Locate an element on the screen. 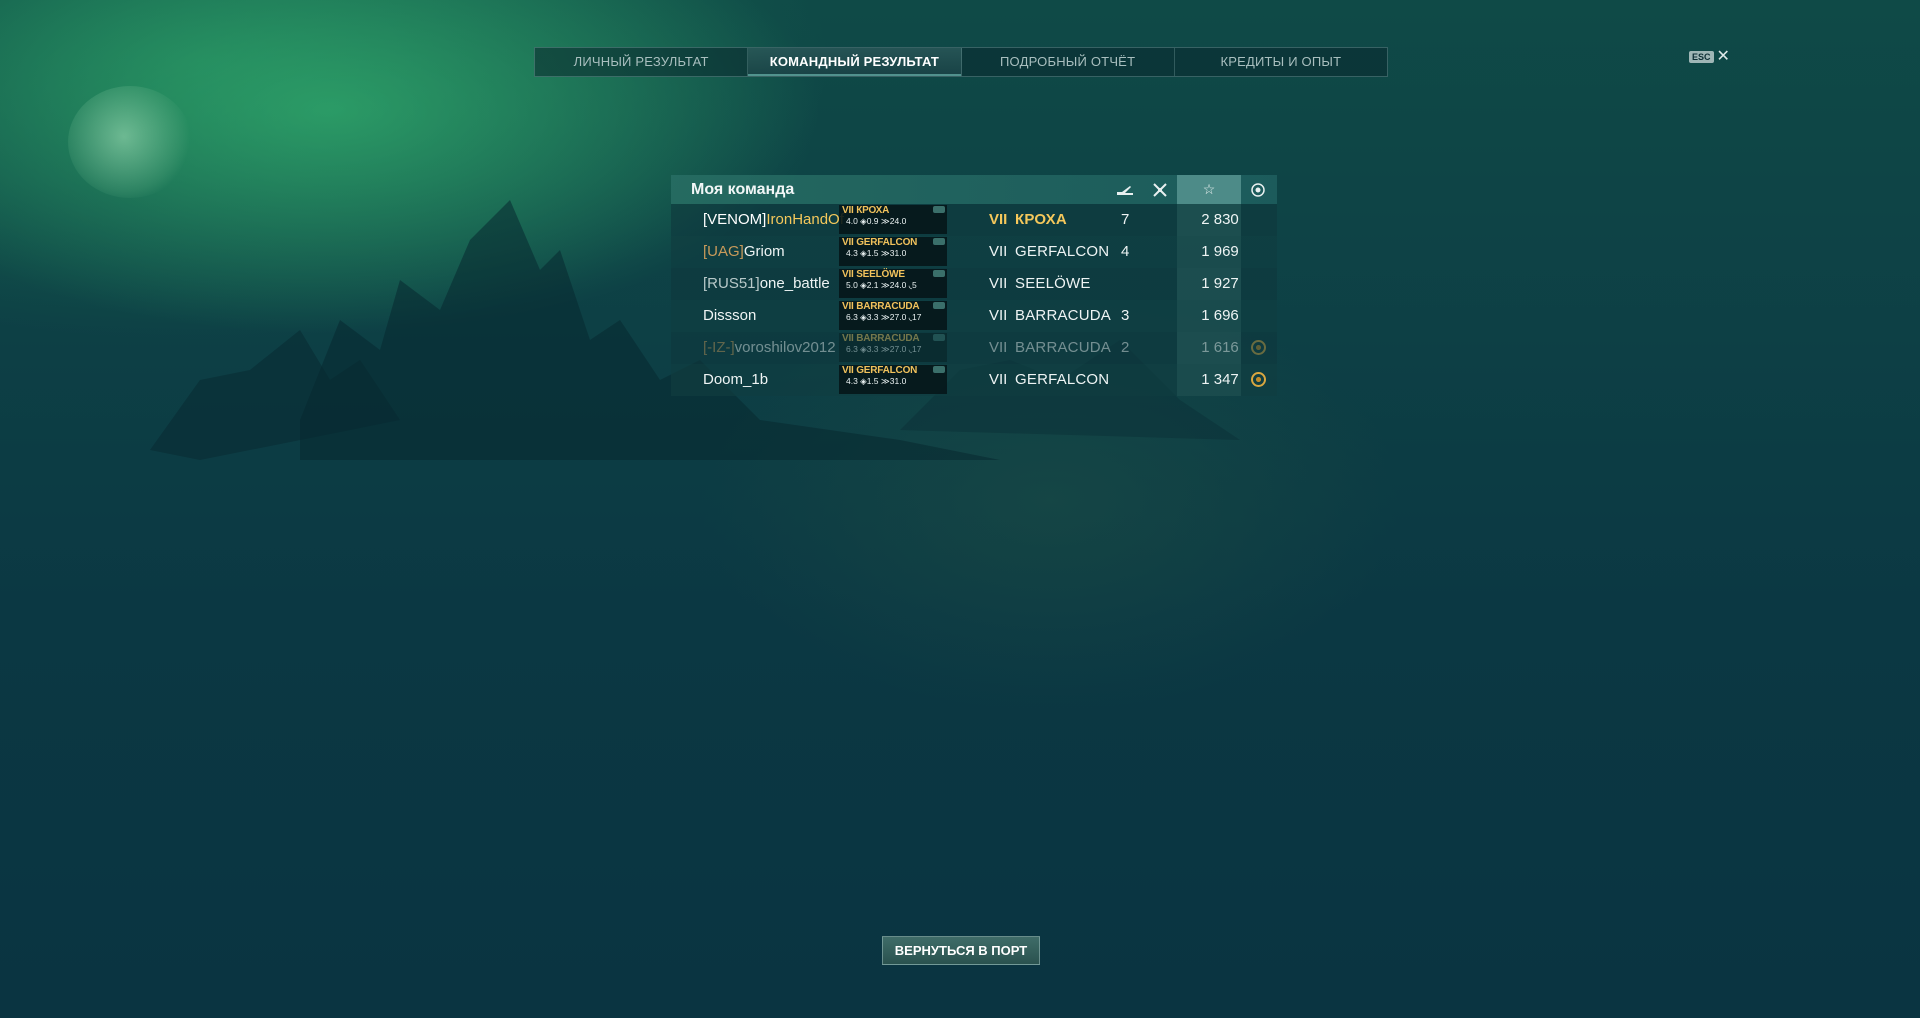 This screenshot has height=1018, width=1920. ship-name: SEELÖWE is located at coordinates (1053, 283).